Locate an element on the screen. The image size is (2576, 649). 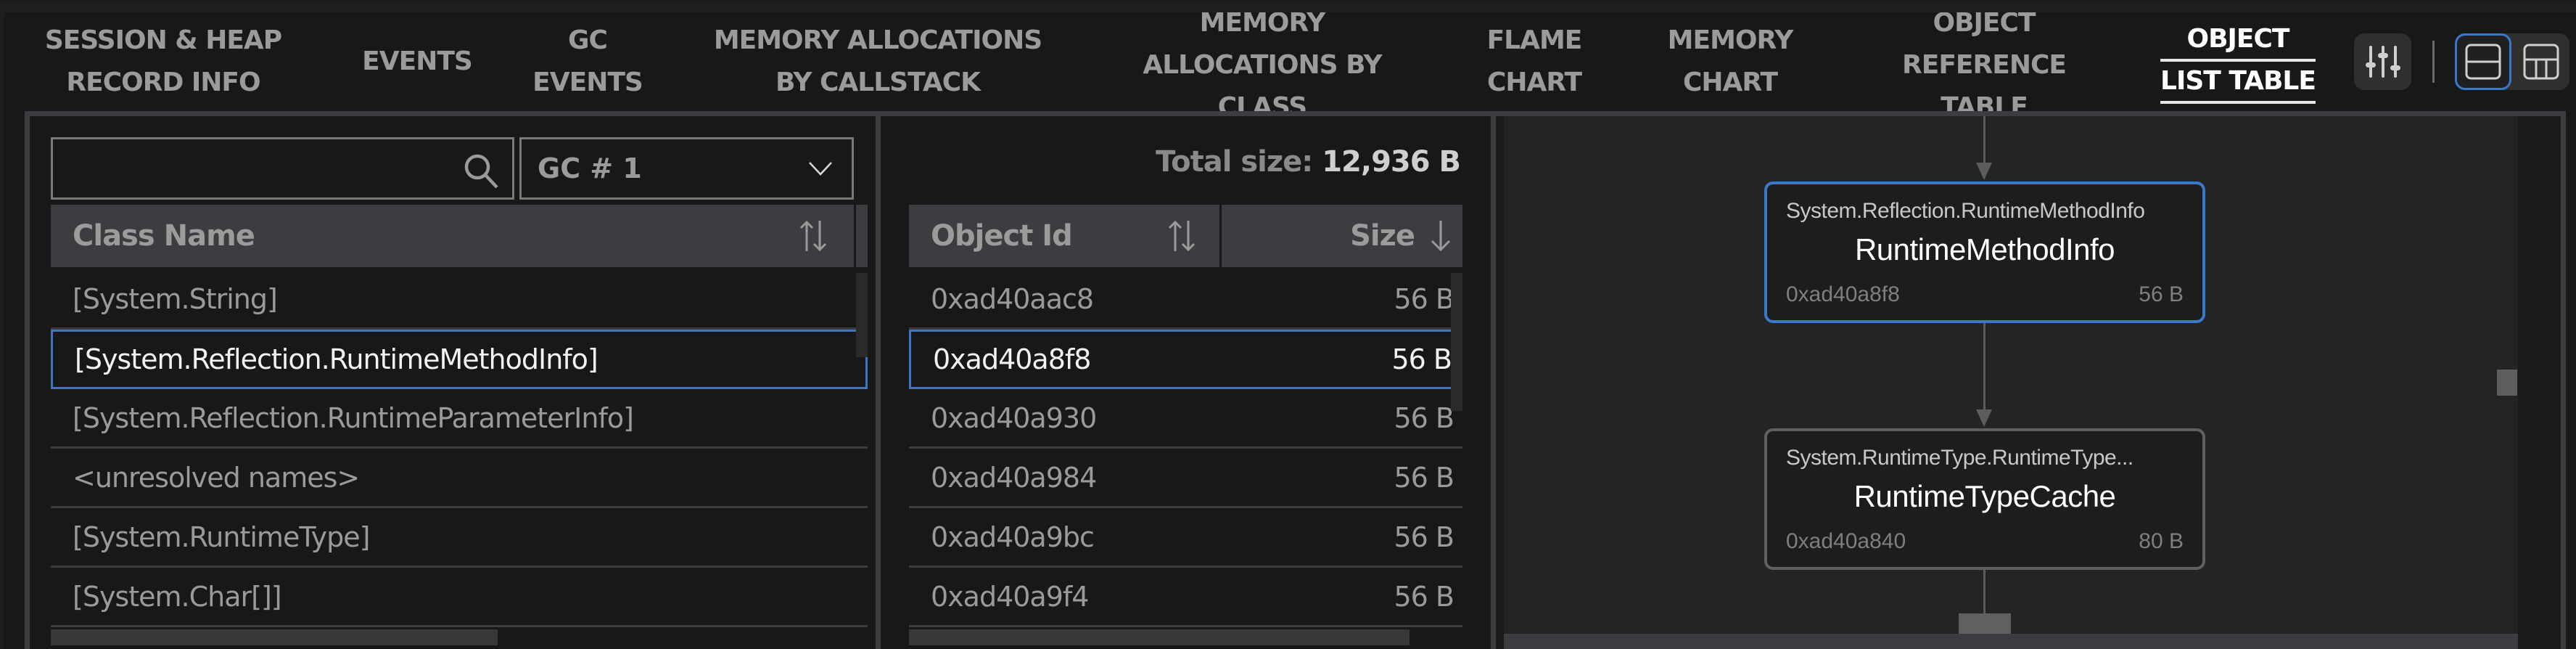
class-list-horizontal-scrollbar is located at coordinates (274, 637).